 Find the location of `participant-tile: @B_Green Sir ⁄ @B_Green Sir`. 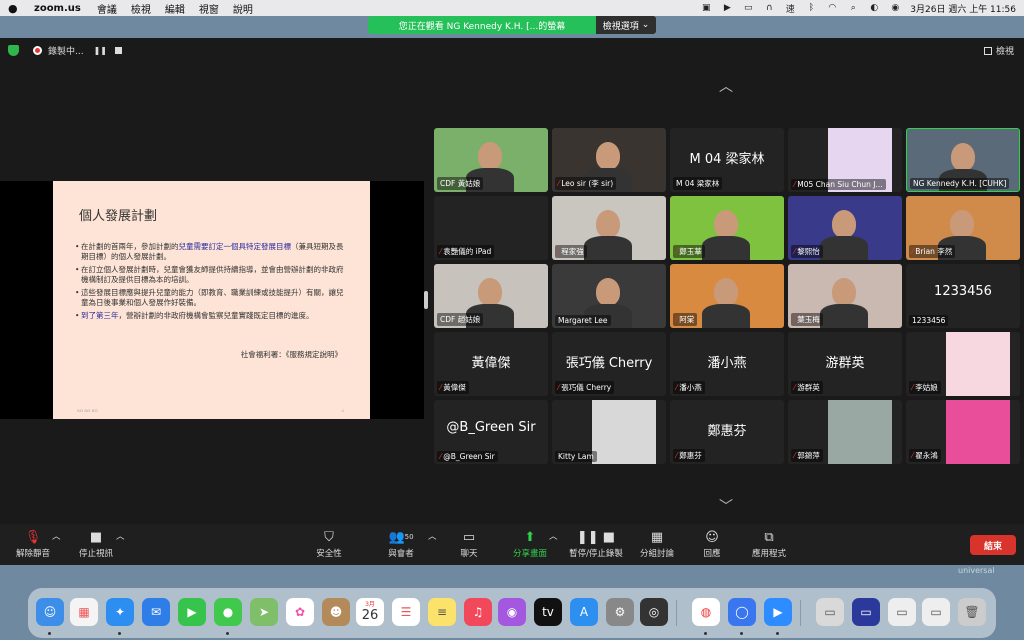

participant-tile: @B_Green Sir ⁄ @B_Green Sir is located at coordinates (491, 432).